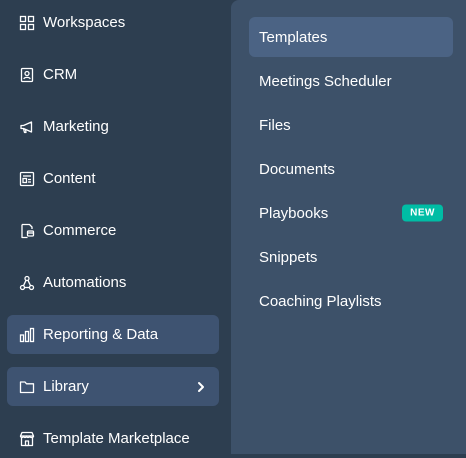 This screenshot has width=466, height=458. I want to click on submenu-item-meetings-scheduler: Meetings Scheduler, so click(351, 81).